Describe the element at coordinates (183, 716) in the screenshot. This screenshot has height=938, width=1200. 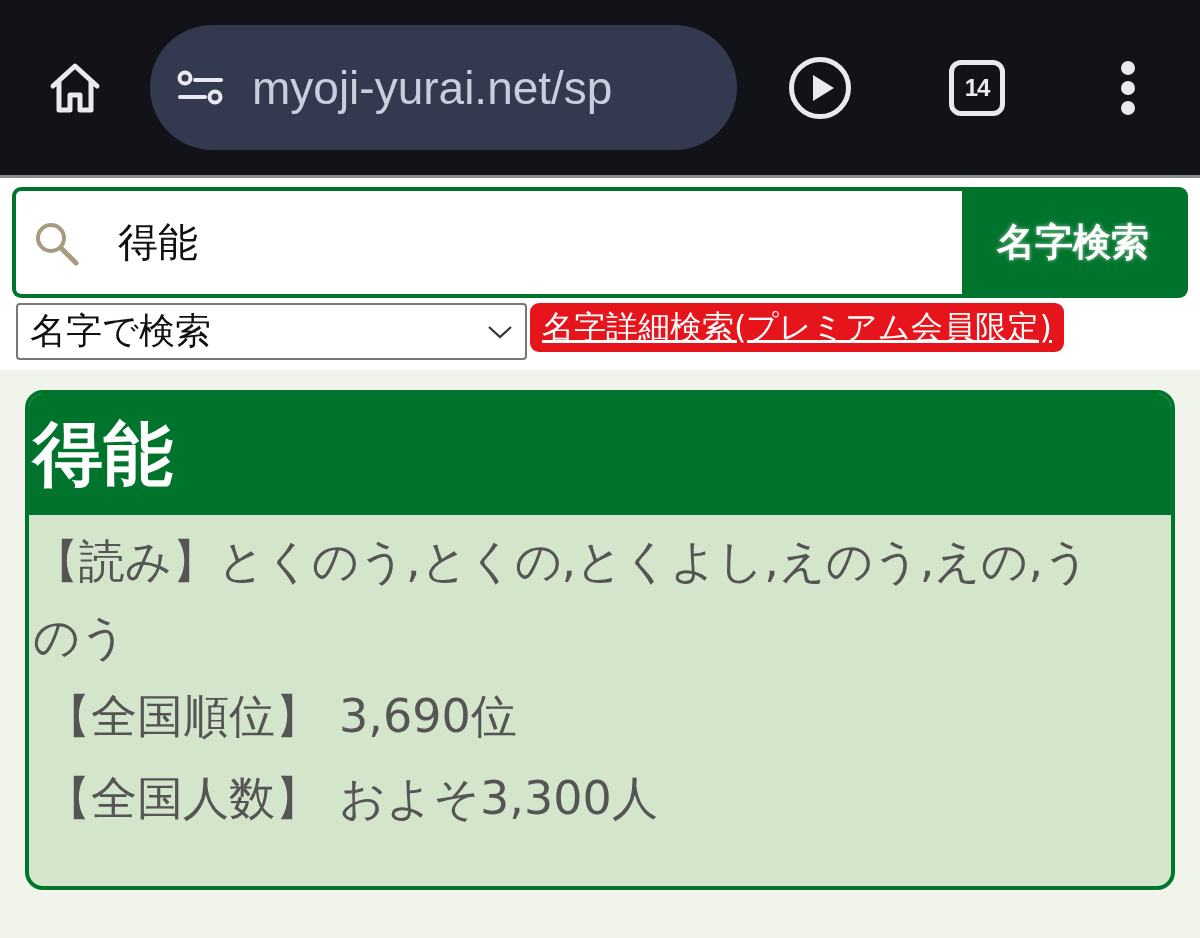
I see `fact-label: 【全国順位】` at that location.